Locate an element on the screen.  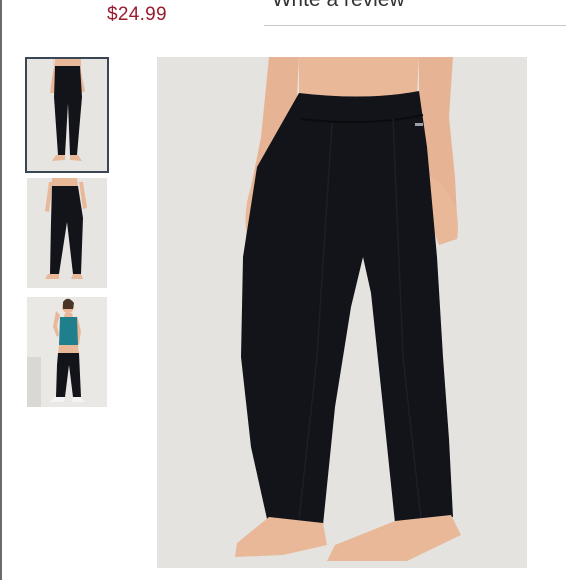
thumbnail-model-tank is located at coordinates (67, 352).